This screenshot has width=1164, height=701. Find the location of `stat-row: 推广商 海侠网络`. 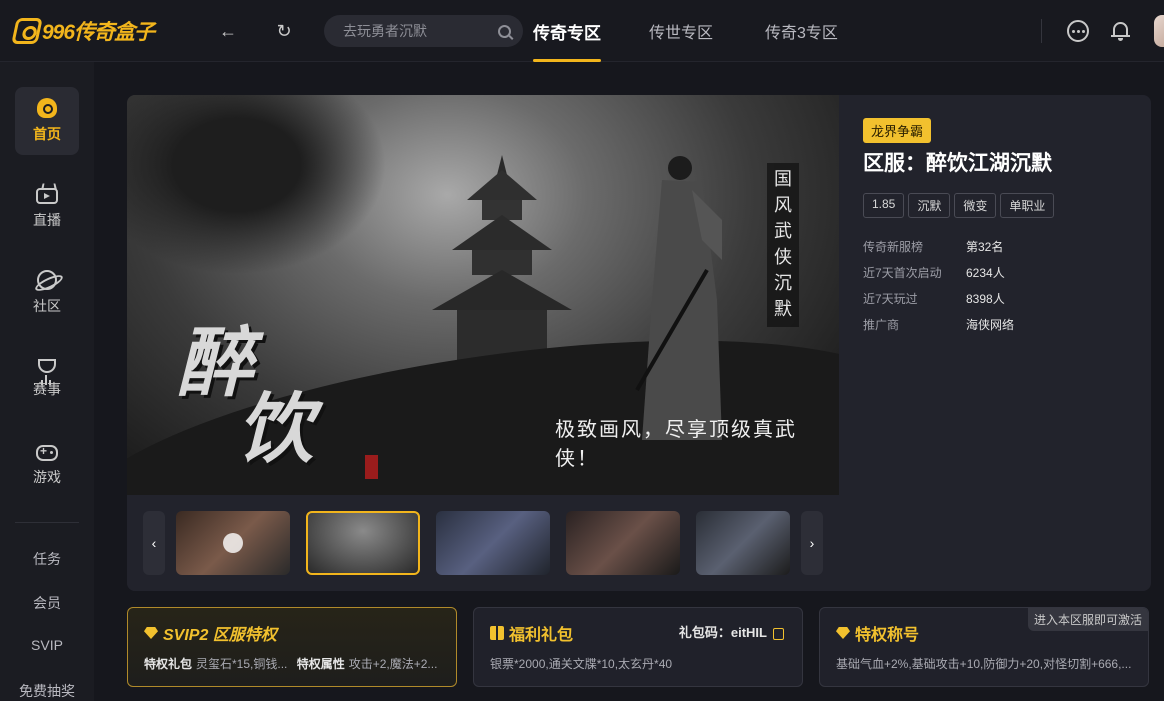

stat-row: 推广商 海侠网络 is located at coordinates (939, 325).